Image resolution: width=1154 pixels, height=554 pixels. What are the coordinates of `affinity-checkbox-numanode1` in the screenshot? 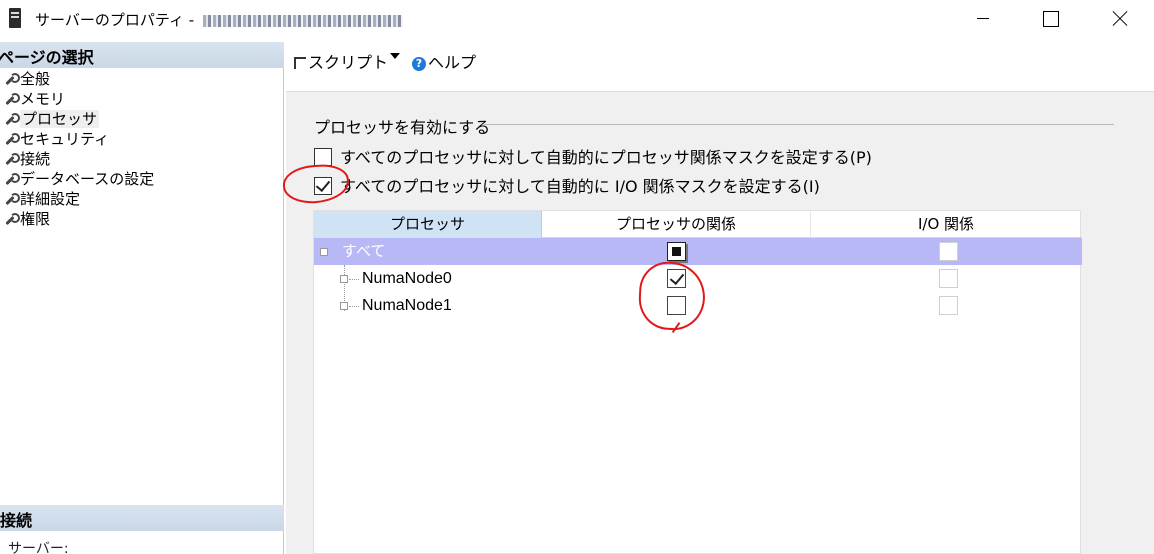 It's located at (676, 305).